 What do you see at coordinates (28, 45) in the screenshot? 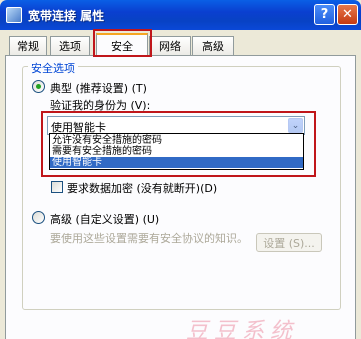
I see `tab-general: 常规` at bounding box center [28, 45].